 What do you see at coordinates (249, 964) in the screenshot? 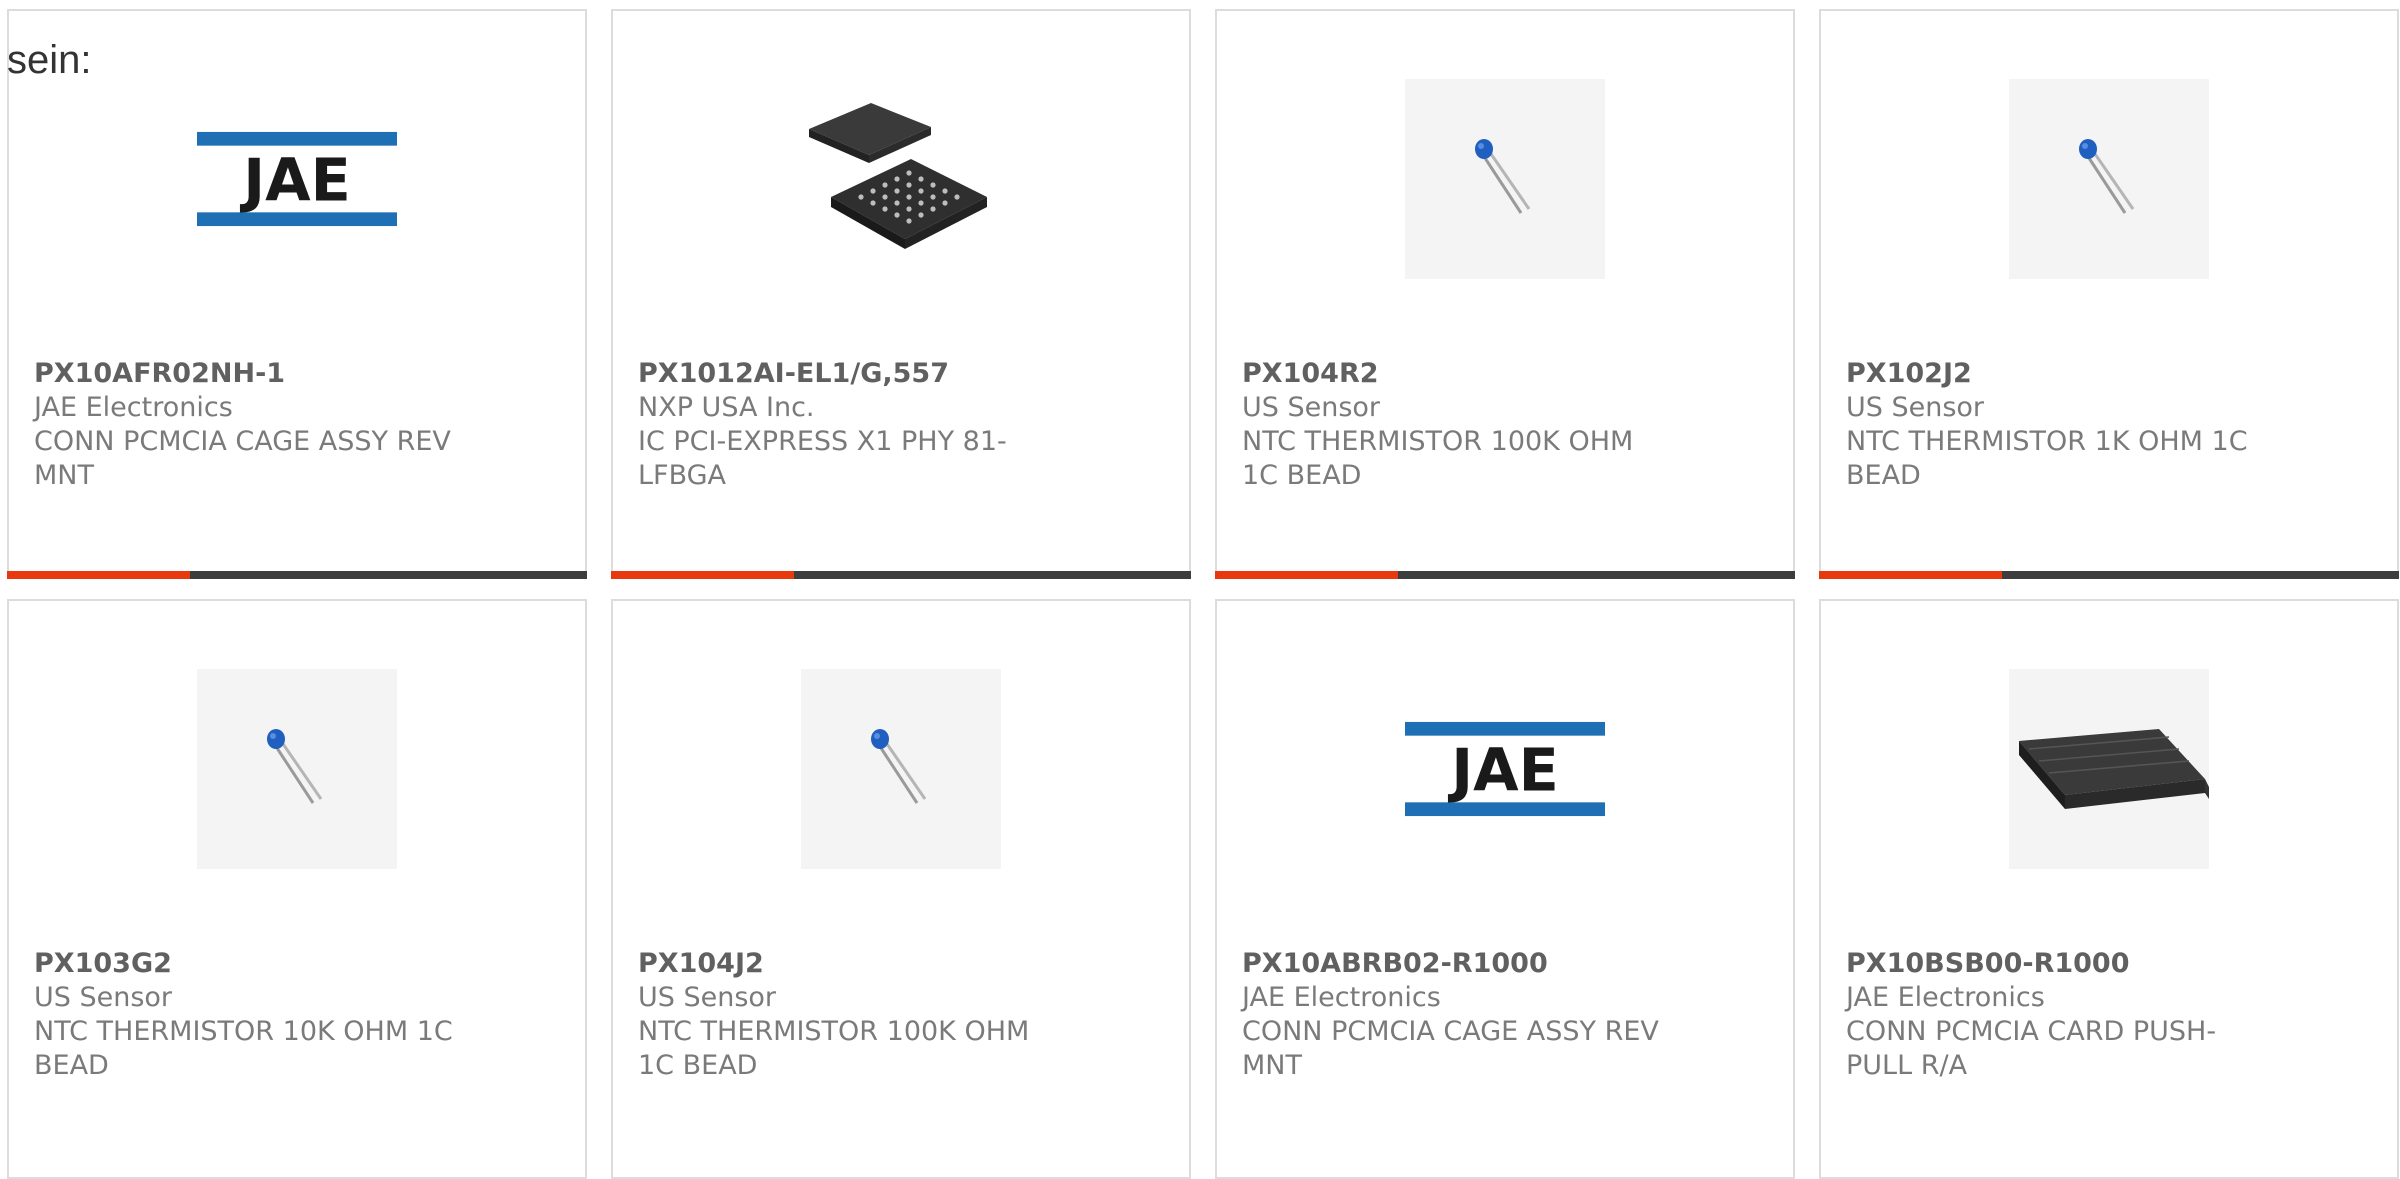
I see `part-number: PX103G2` at bounding box center [249, 964].